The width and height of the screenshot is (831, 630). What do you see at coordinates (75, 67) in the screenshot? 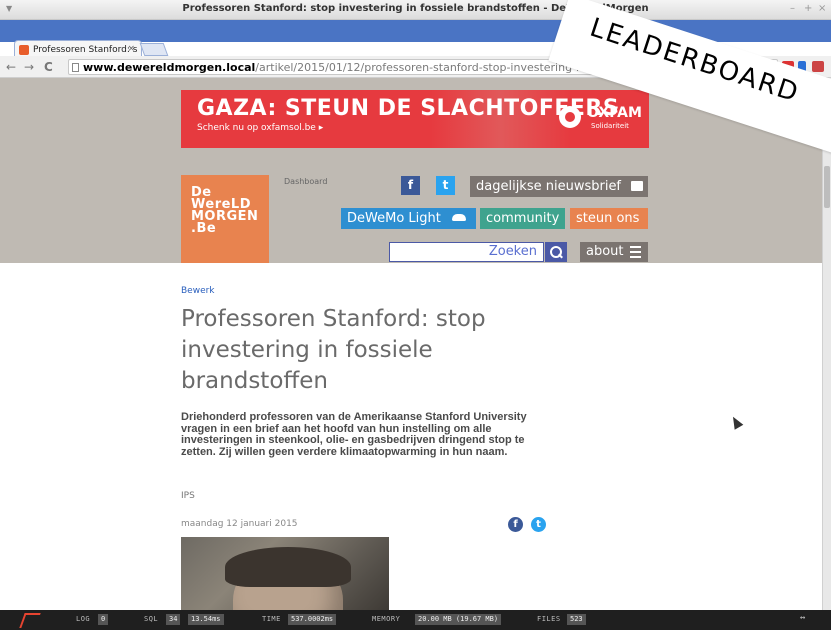
I see `page-icon` at bounding box center [75, 67].